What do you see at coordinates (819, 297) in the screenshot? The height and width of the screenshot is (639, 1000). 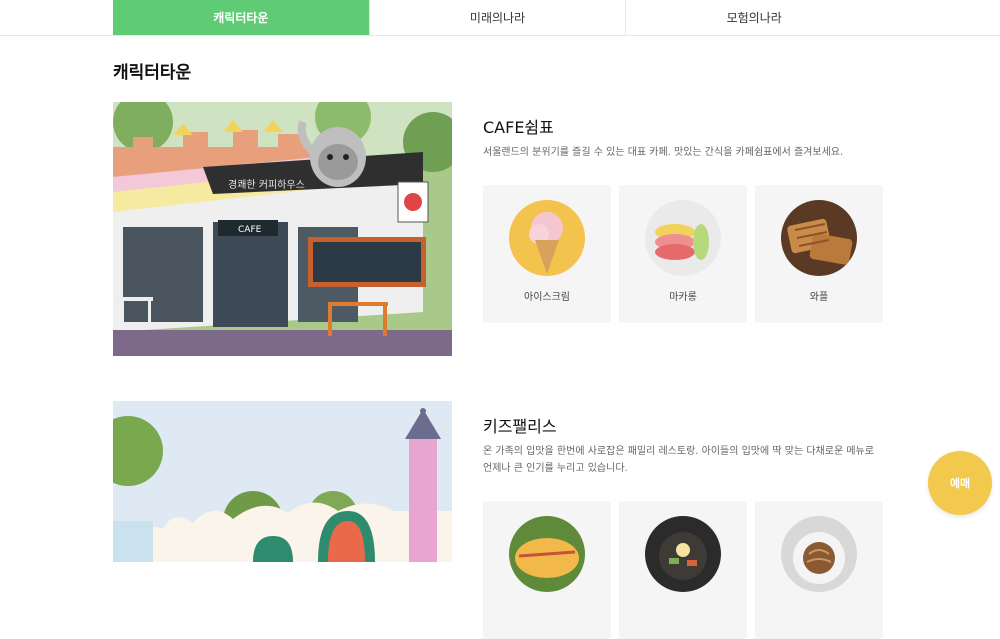 I see `menu-item-label: 와플` at bounding box center [819, 297].